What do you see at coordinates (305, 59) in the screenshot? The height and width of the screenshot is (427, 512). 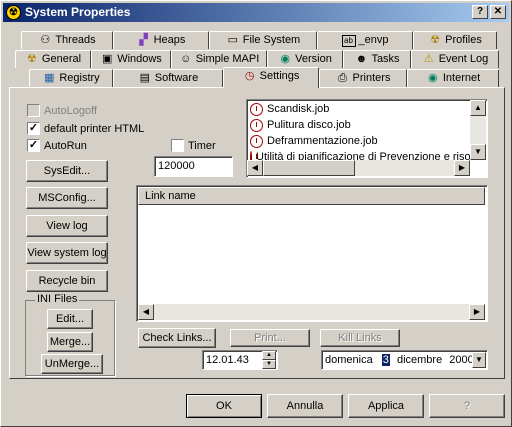 I see `tab-version: ◉ Version` at bounding box center [305, 59].